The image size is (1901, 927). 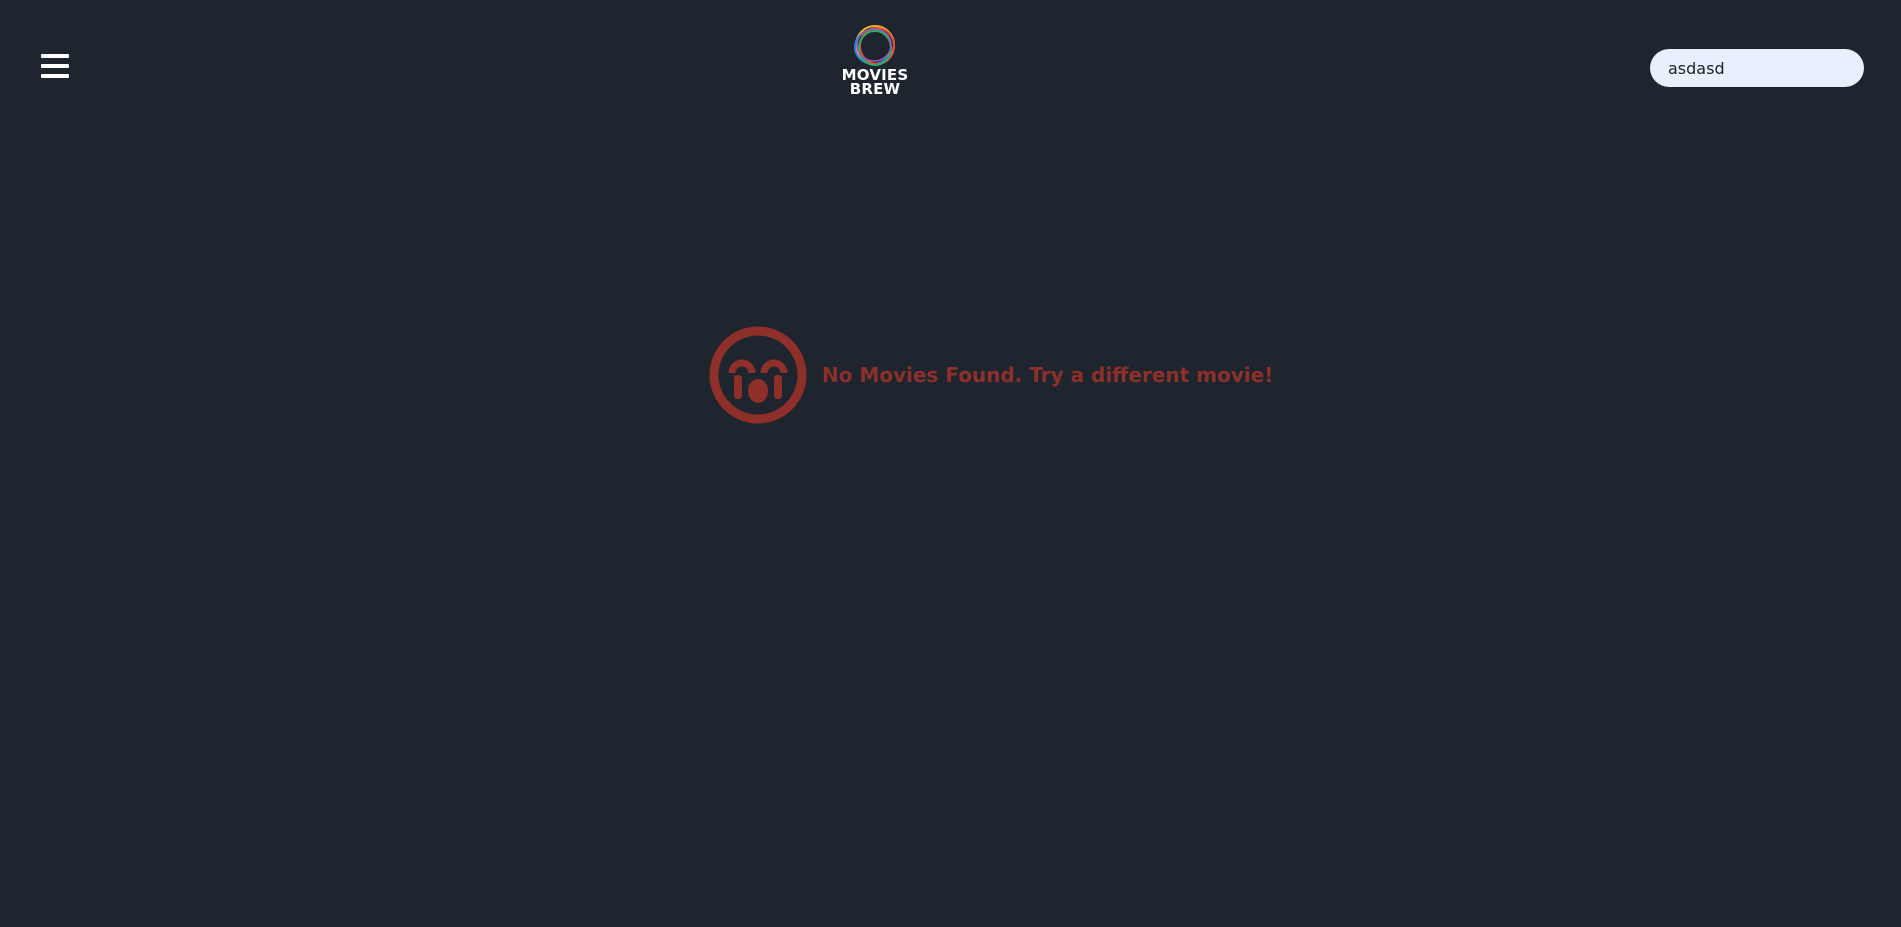 I want to click on menu-bar-bottom, so click(x=55, y=76).